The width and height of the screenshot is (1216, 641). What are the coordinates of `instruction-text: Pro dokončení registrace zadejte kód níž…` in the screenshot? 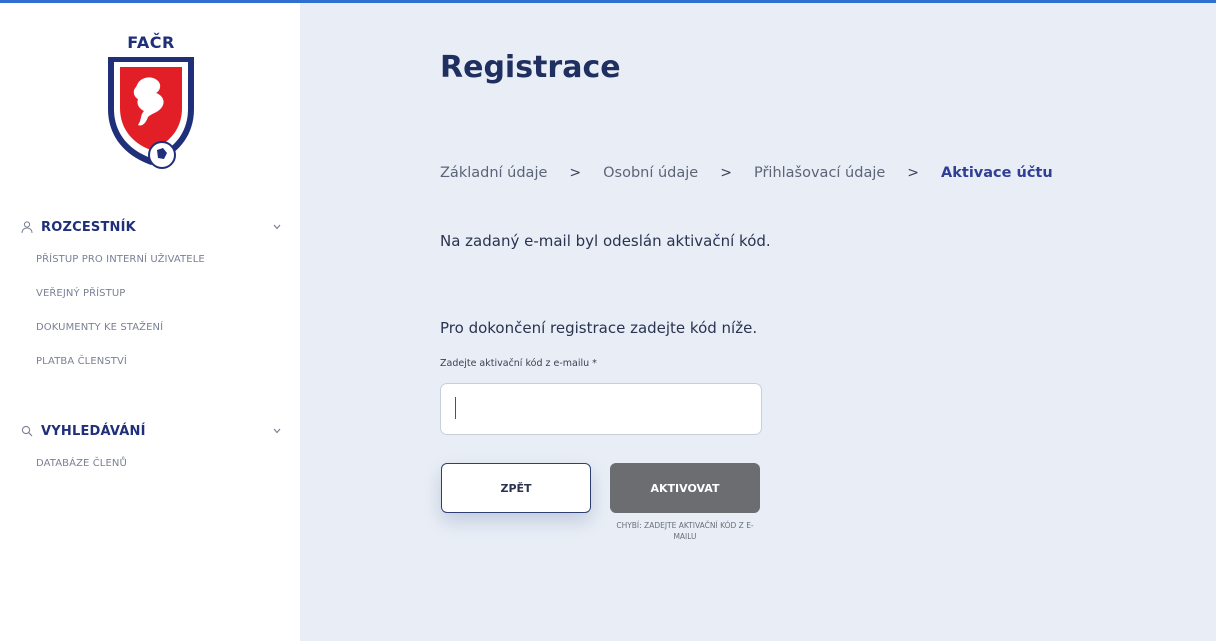 It's located at (599, 328).